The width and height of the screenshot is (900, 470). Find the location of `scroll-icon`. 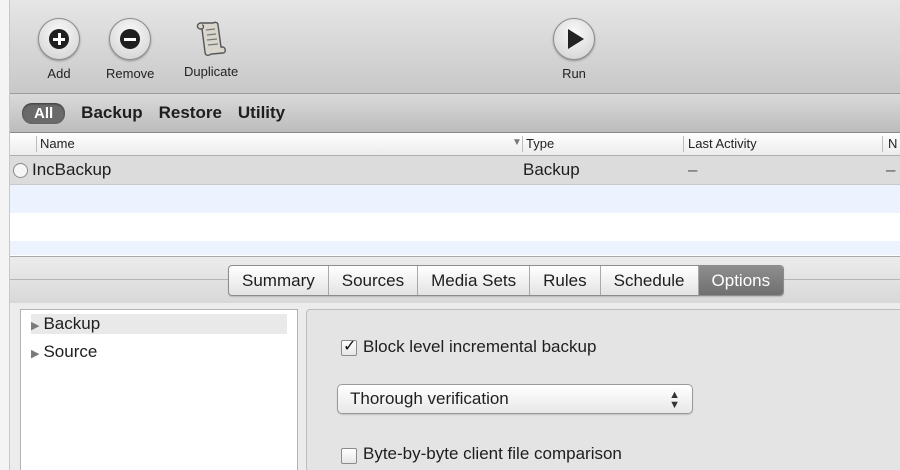

scroll-icon is located at coordinates (211, 38).